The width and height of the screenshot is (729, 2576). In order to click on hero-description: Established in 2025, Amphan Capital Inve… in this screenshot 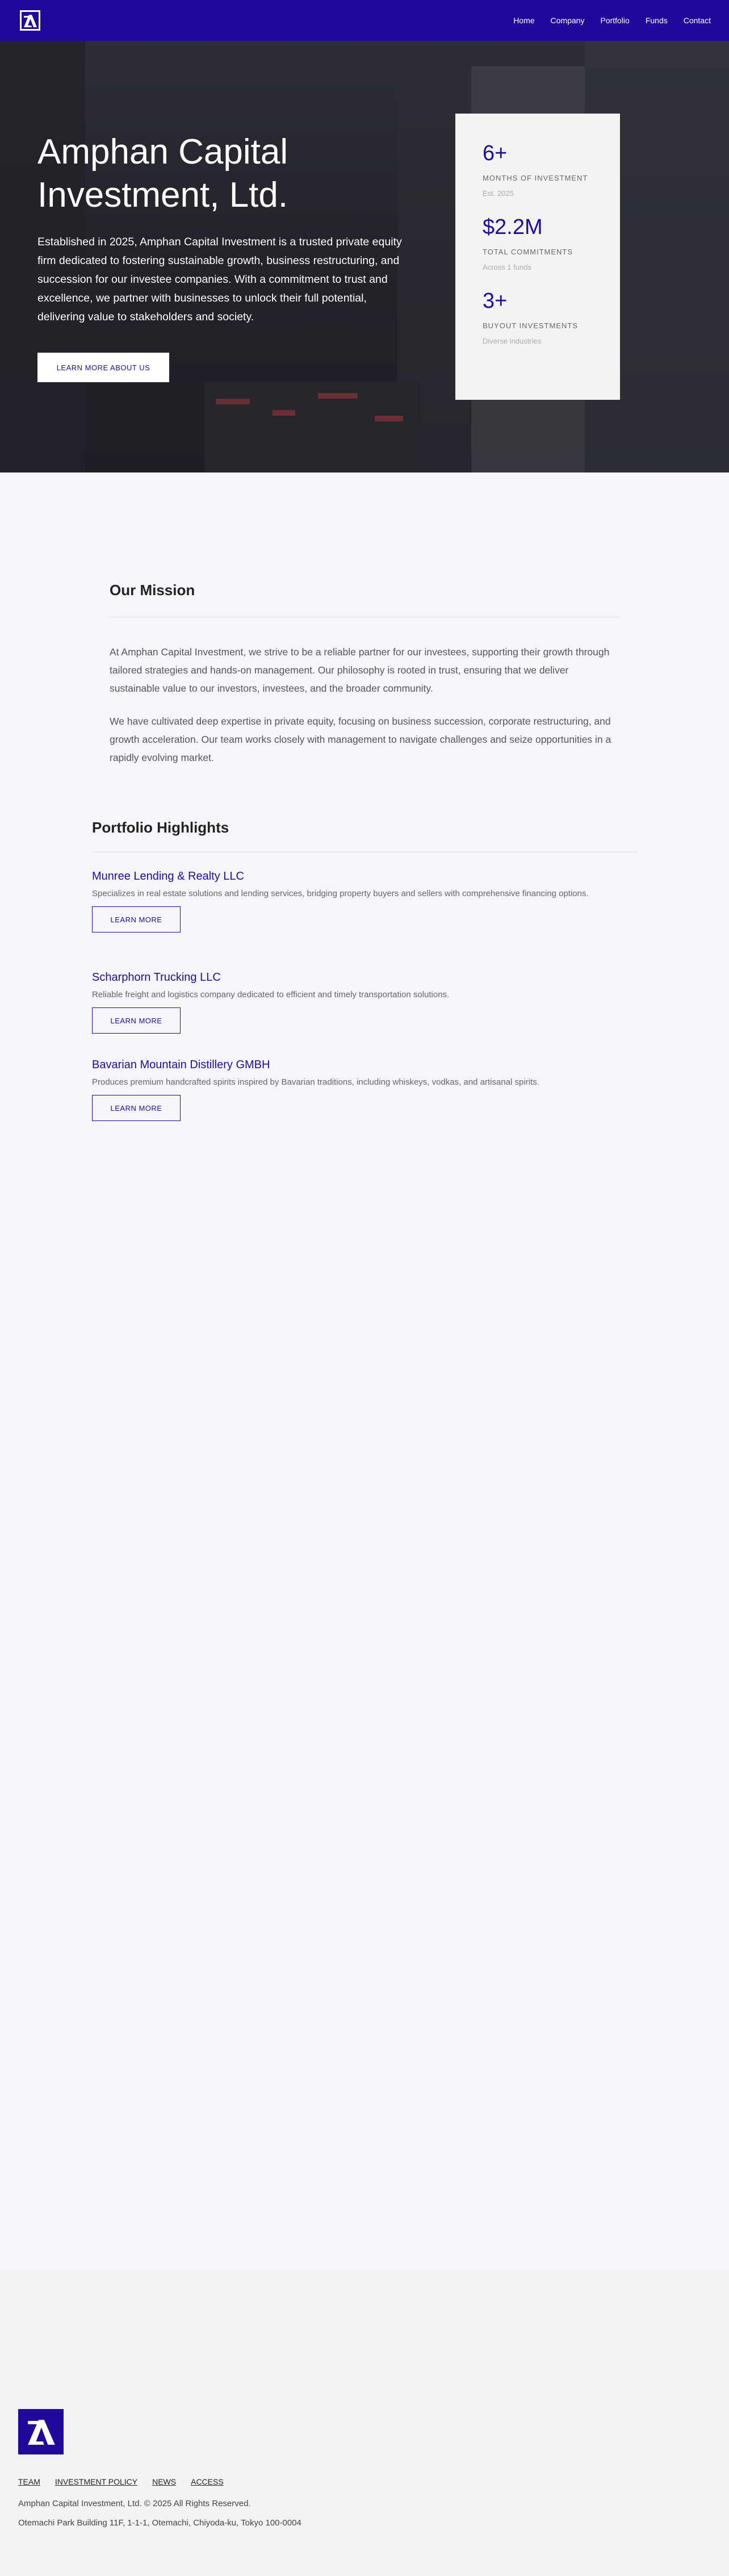, I will do `click(220, 279)`.